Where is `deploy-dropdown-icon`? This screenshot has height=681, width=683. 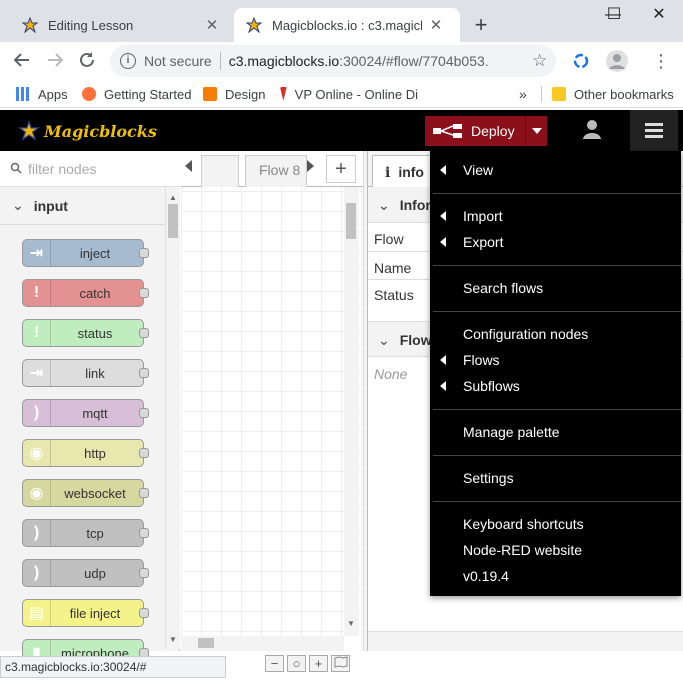 deploy-dropdown-icon is located at coordinates (536, 131).